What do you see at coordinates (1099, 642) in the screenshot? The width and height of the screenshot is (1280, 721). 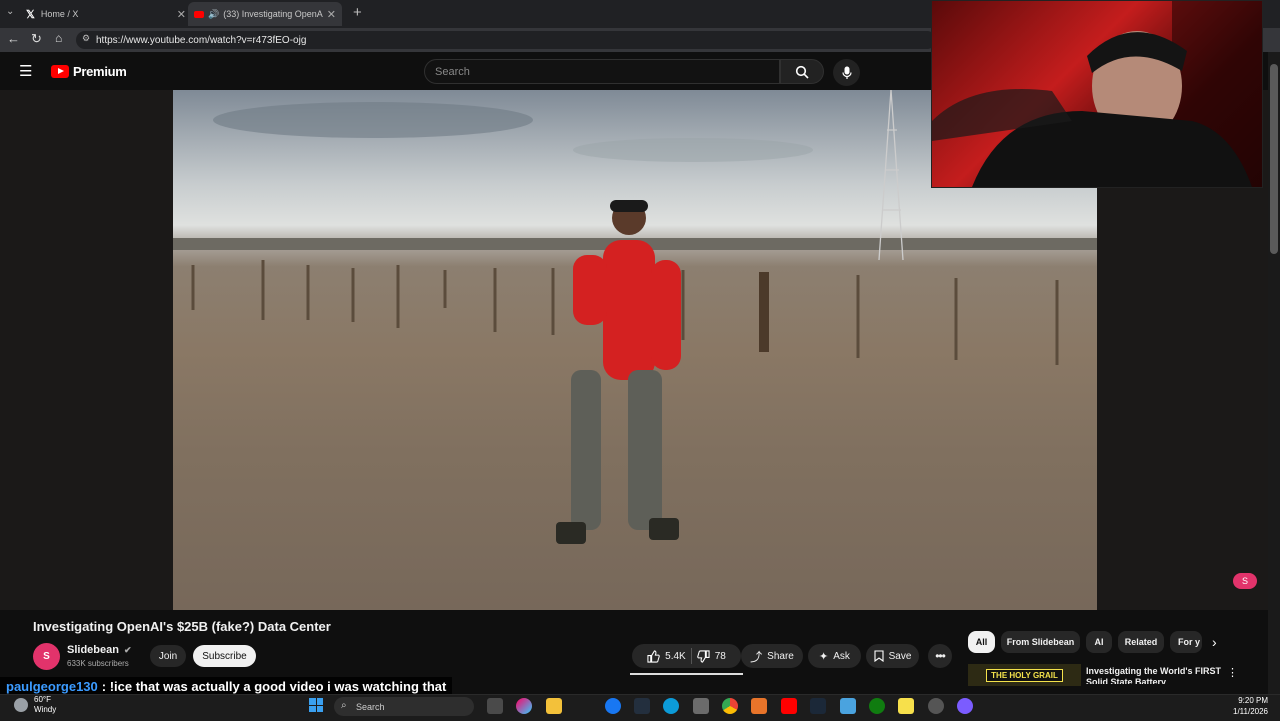 I see `chip-ai: AI` at bounding box center [1099, 642].